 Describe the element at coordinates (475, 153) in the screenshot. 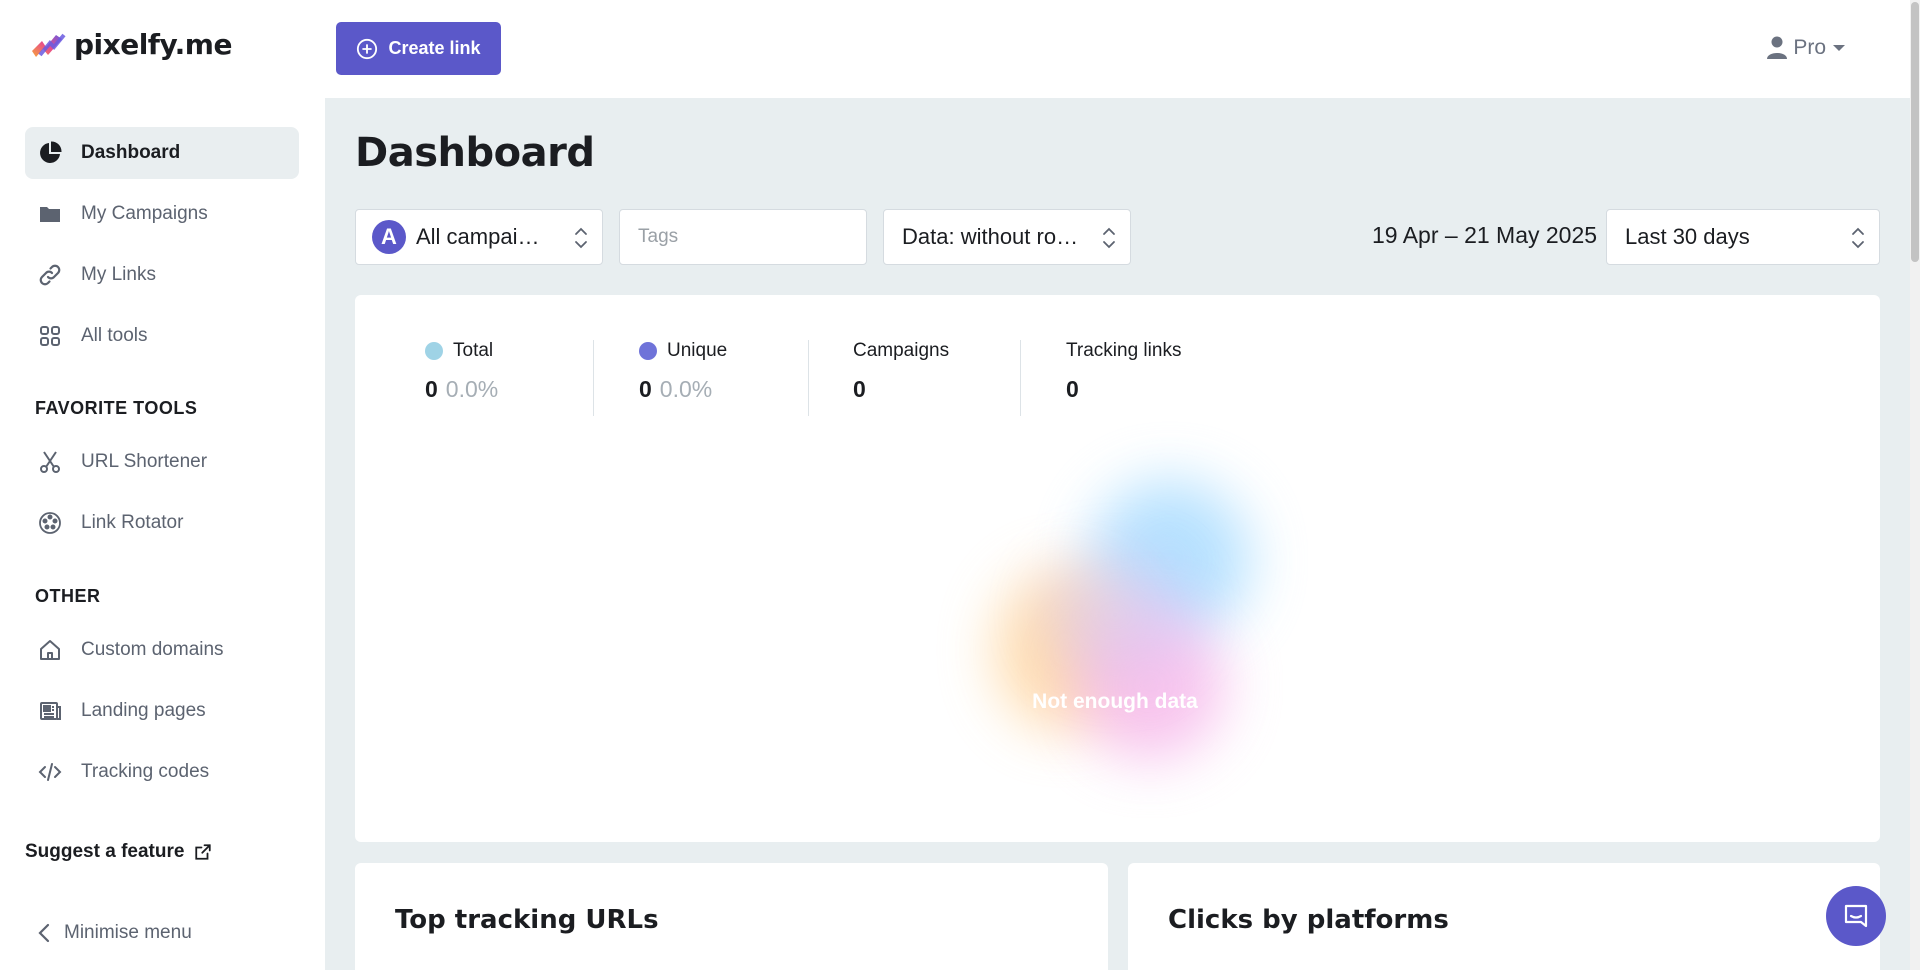

I see `page-title: Dashboard` at that location.